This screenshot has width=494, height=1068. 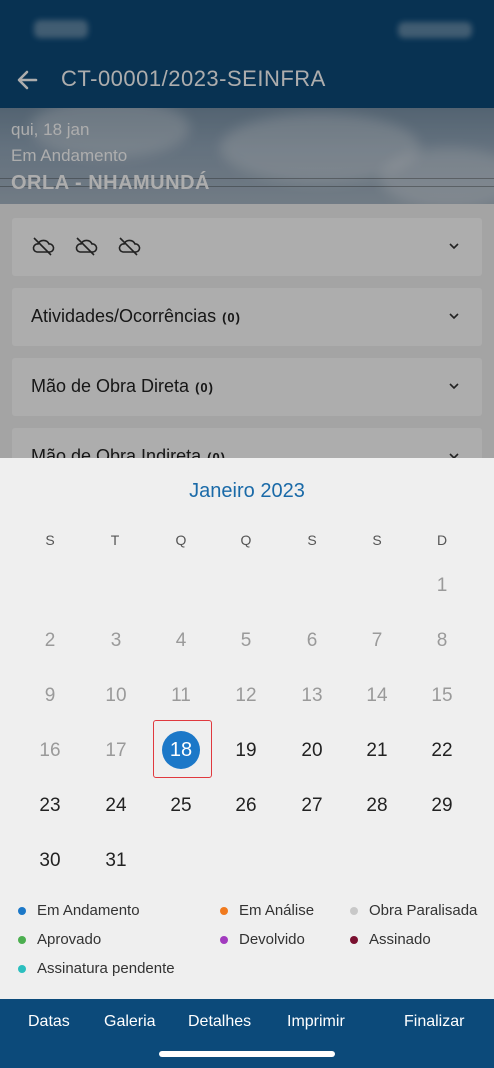 I want to click on calendar-day: 25, so click(x=181, y=806).